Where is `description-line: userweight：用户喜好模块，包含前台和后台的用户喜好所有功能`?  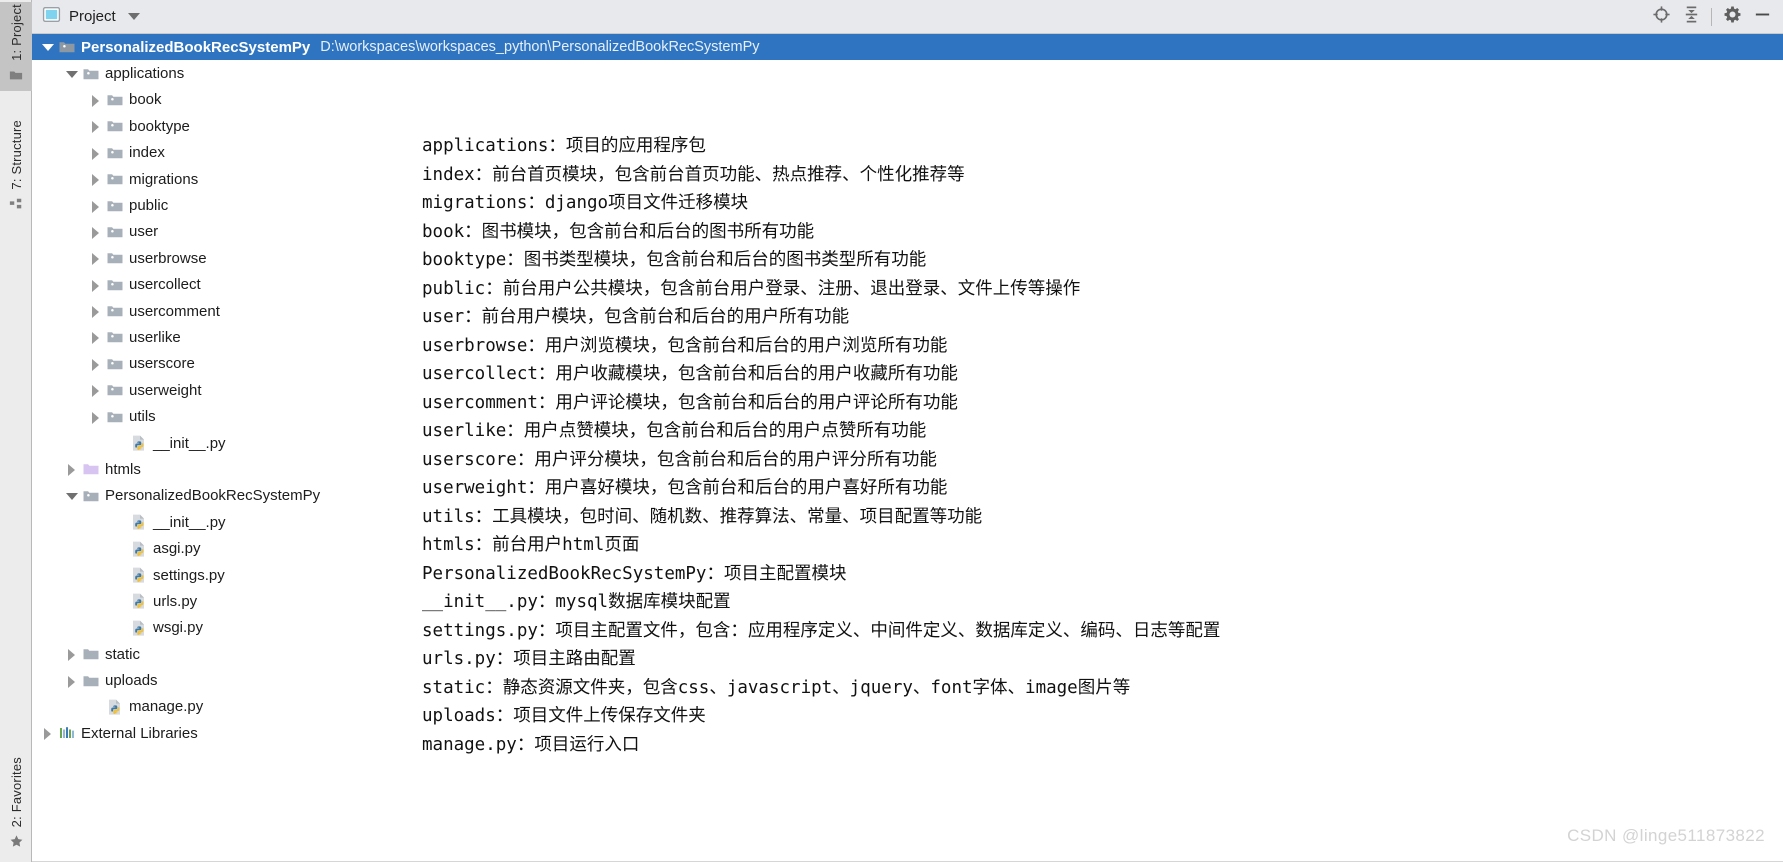
description-line: userweight：用户喜好模块，包含前台和后台的用户喜好所有功能 is located at coordinates (685, 488).